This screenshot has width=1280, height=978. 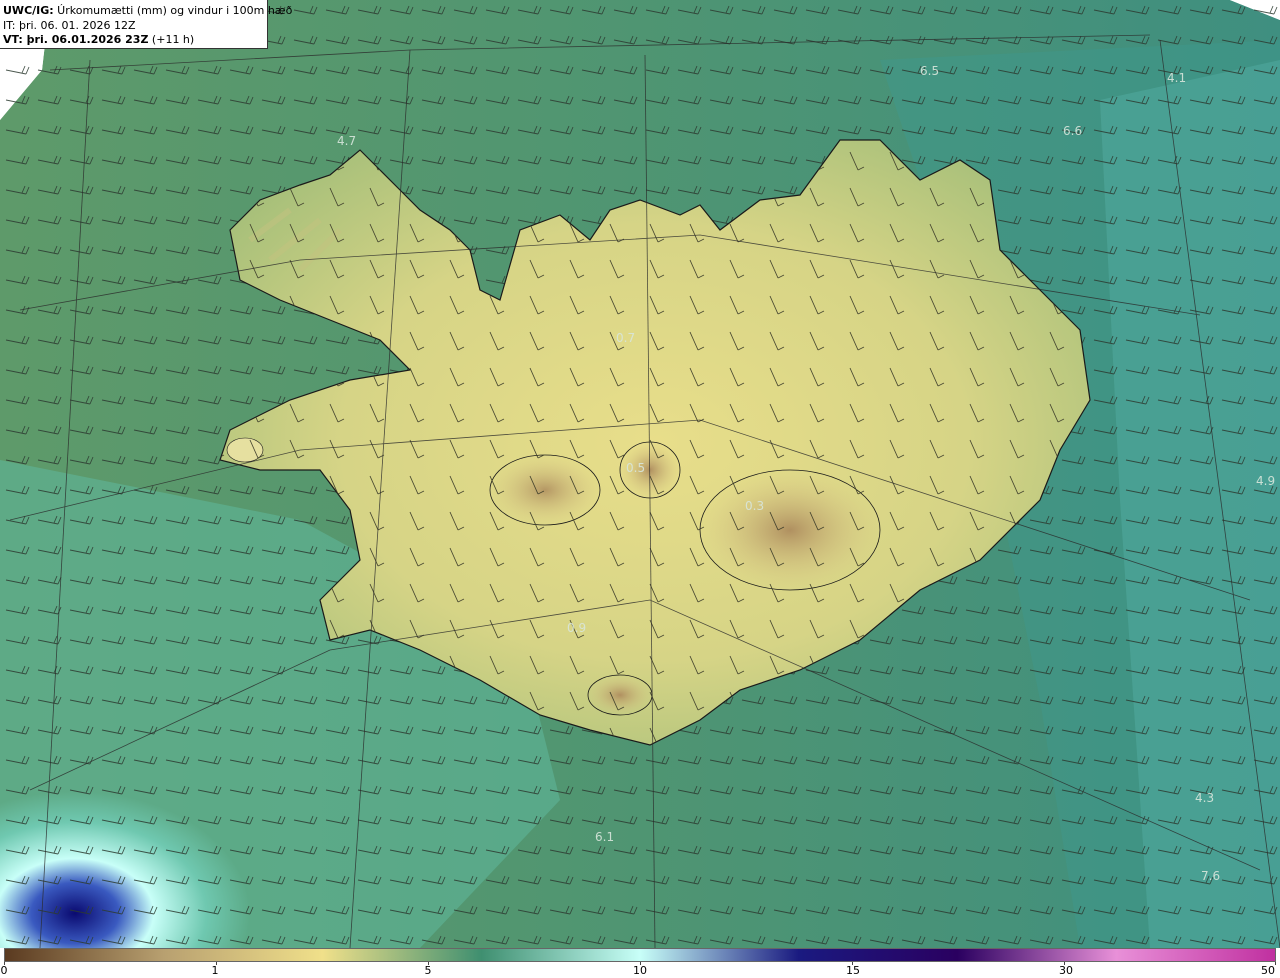 I want to click on colorbar-label: 15, so click(x=853, y=970).